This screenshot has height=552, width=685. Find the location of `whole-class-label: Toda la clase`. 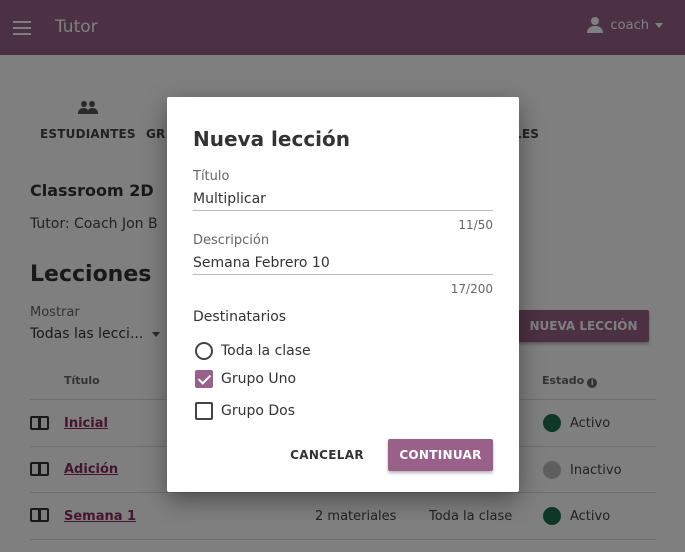

whole-class-label: Toda la clase is located at coordinates (266, 351).